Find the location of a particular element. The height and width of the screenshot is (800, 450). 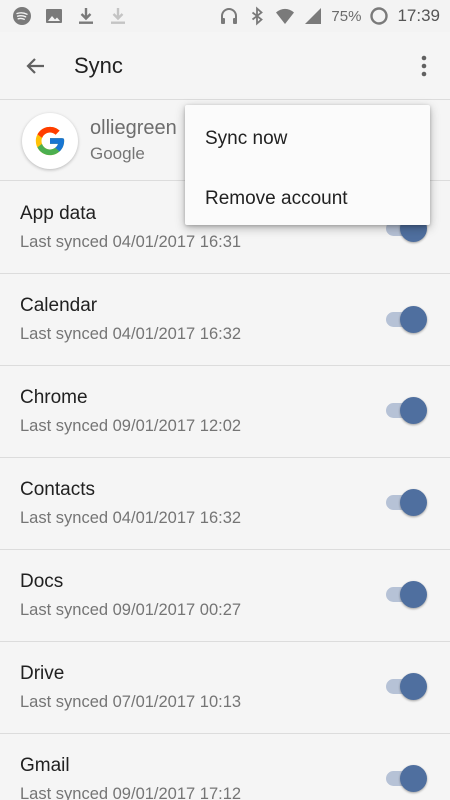

item-last-synced: Last synced 09/01/2017 00:27 is located at coordinates (131, 610).